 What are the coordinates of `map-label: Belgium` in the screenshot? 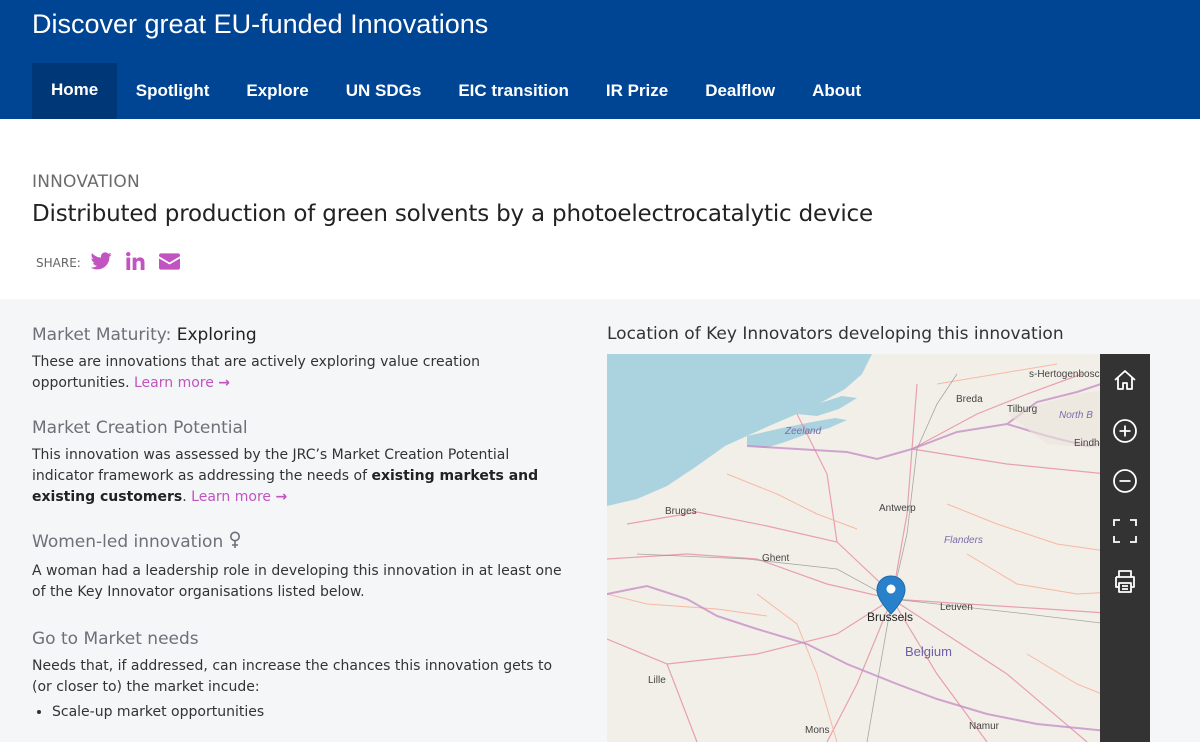 It's located at (928, 651).